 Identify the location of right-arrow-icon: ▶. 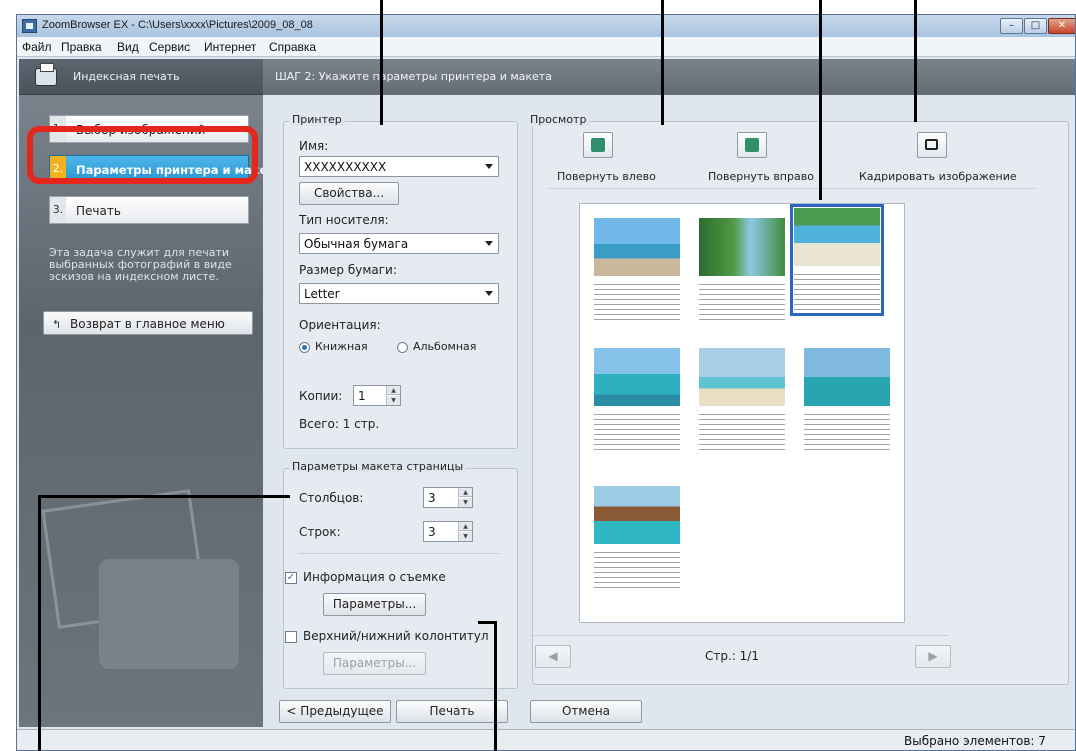
(933, 656).